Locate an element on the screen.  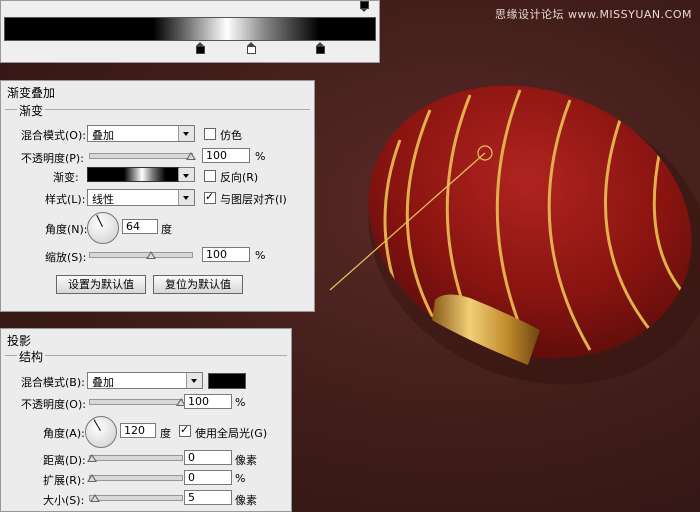
scale-label: 缩放(S): is located at coordinates (66, 257).